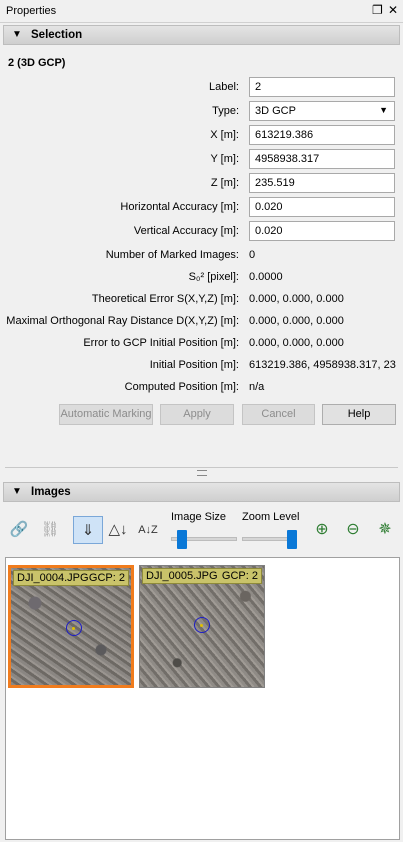  What do you see at coordinates (19, 530) in the screenshot?
I see `link-icon: 🔗` at bounding box center [19, 530].